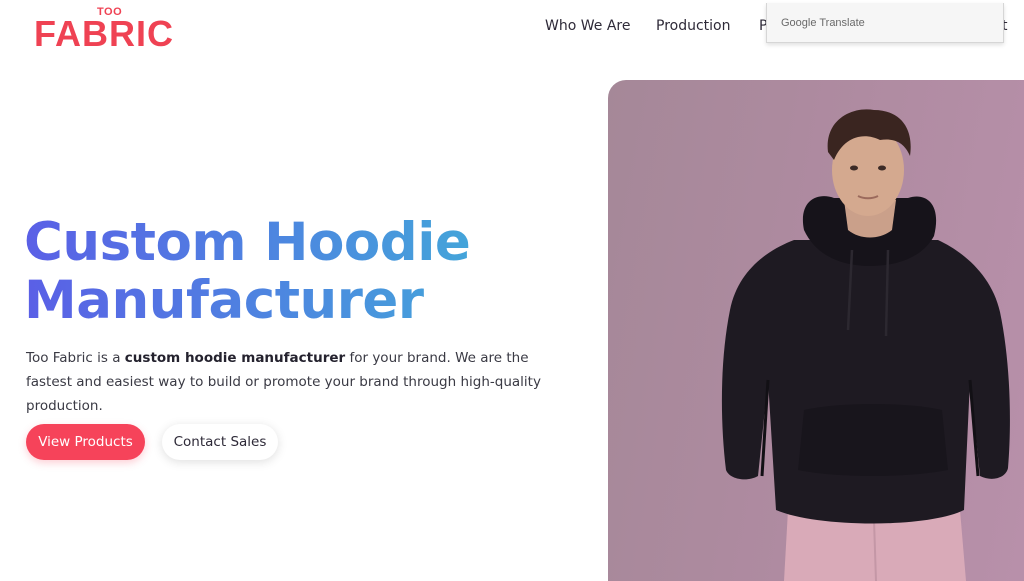 The width and height of the screenshot is (1024, 581). Describe the element at coordinates (693, 26) in the screenshot. I see `nav-item-production: Production` at that location.